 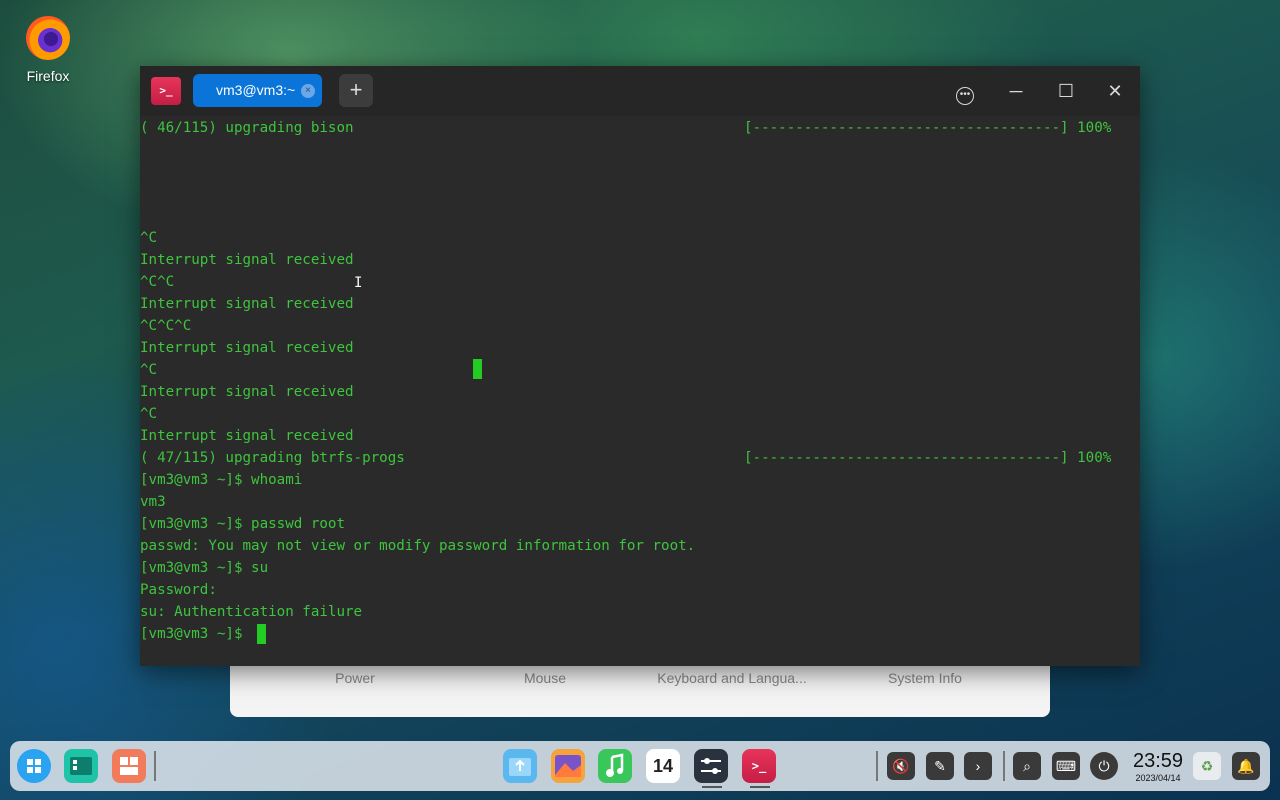 What do you see at coordinates (196, 634) in the screenshot?
I see `terminal-prompt-line: [vm3@vm3 ~]$` at bounding box center [196, 634].